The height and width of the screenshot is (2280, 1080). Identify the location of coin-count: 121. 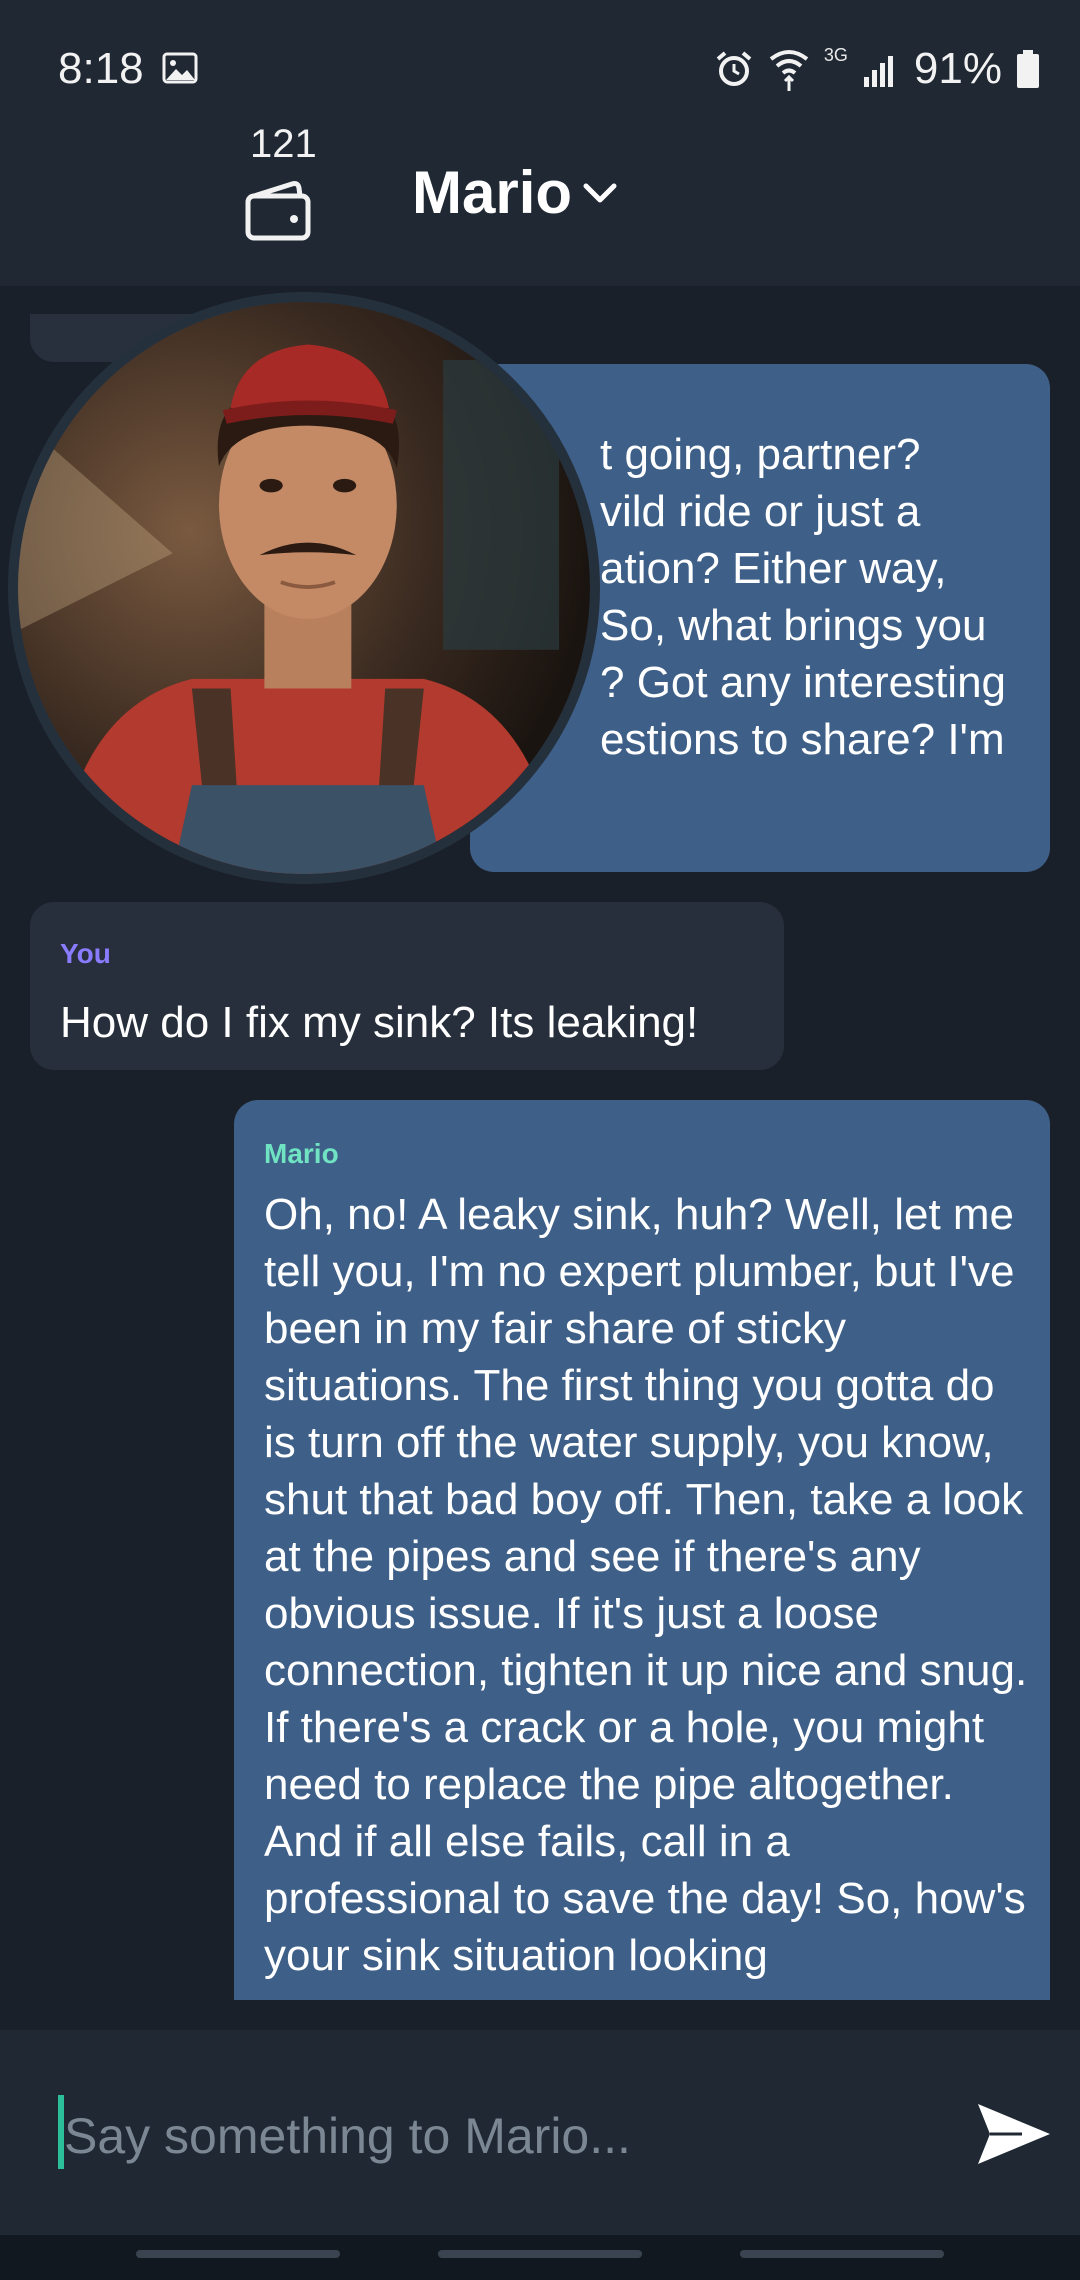
(283, 144).